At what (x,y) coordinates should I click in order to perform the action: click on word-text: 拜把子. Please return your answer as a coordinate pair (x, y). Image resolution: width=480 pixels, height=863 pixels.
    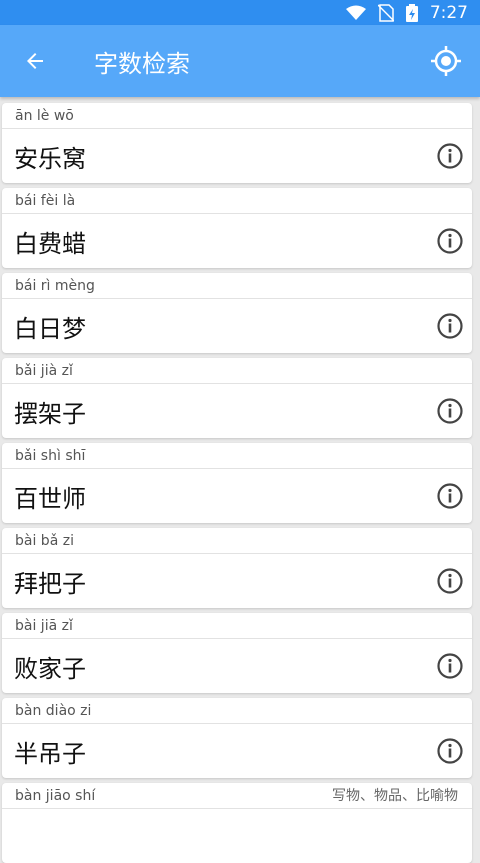
    Looking at the image, I should click on (50, 583).